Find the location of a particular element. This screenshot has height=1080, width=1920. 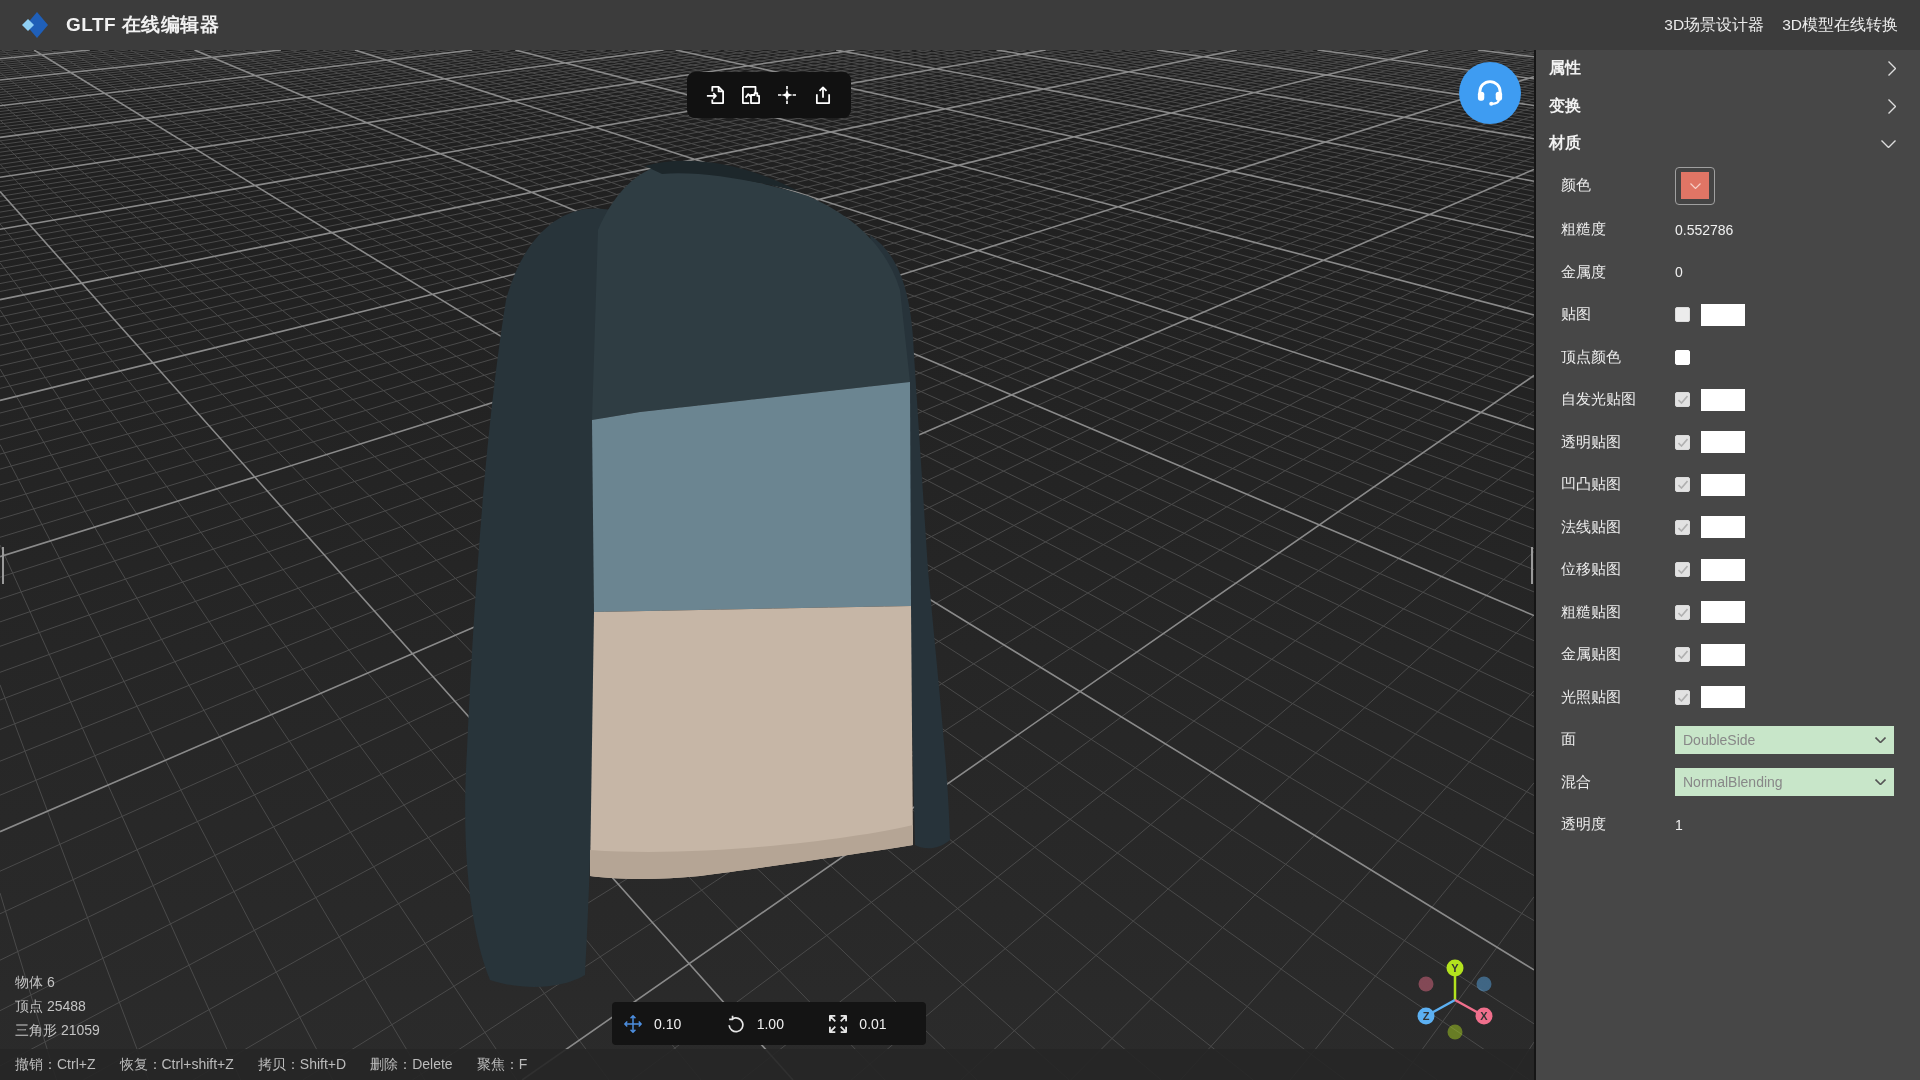

upload-icon is located at coordinates (823, 95).